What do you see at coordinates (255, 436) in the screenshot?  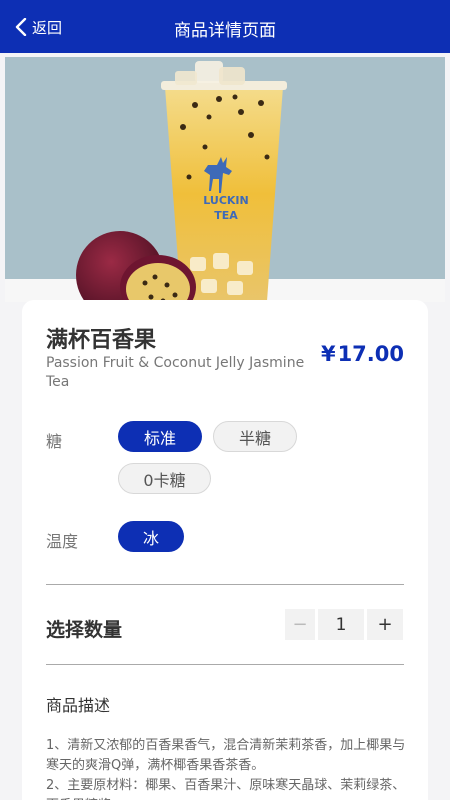 I see `sugar-option-half: 半糖` at bounding box center [255, 436].